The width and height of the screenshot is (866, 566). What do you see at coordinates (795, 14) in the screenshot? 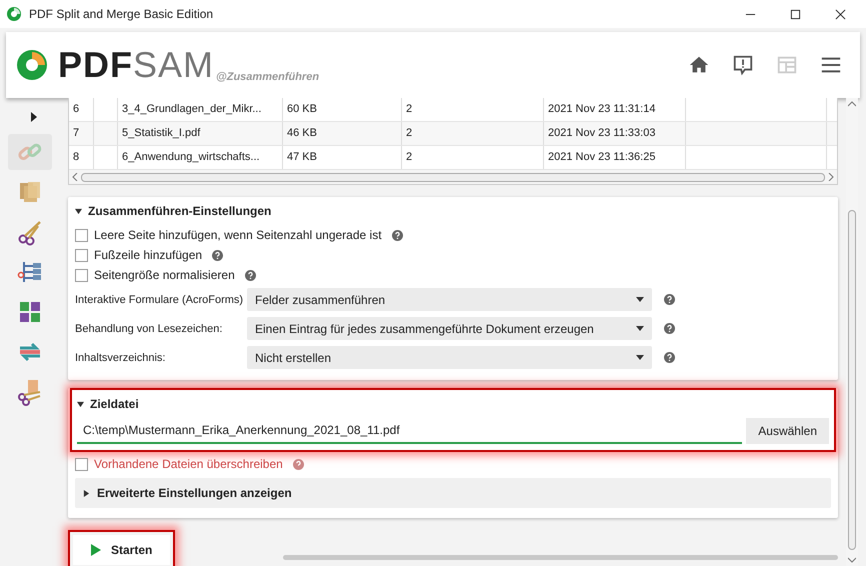
I see `maximize-icon` at bounding box center [795, 14].